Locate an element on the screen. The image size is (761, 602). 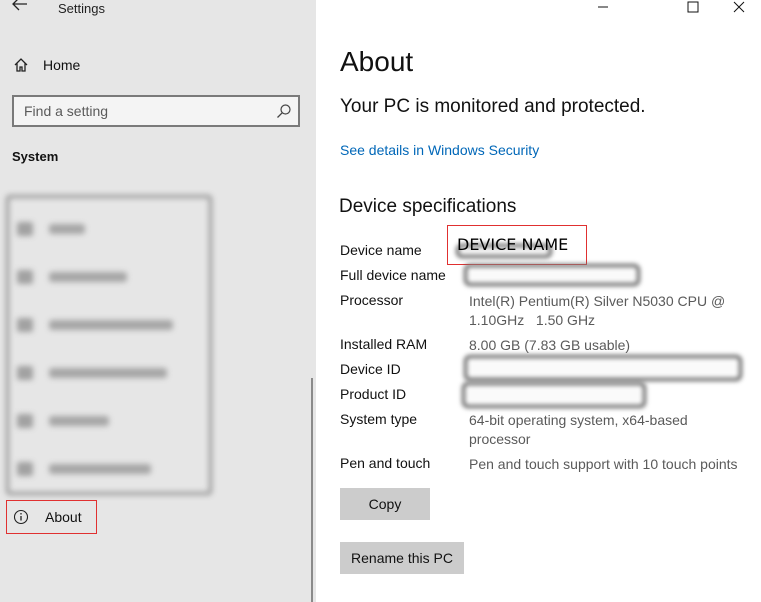
home-label: Home is located at coordinates (62, 65).